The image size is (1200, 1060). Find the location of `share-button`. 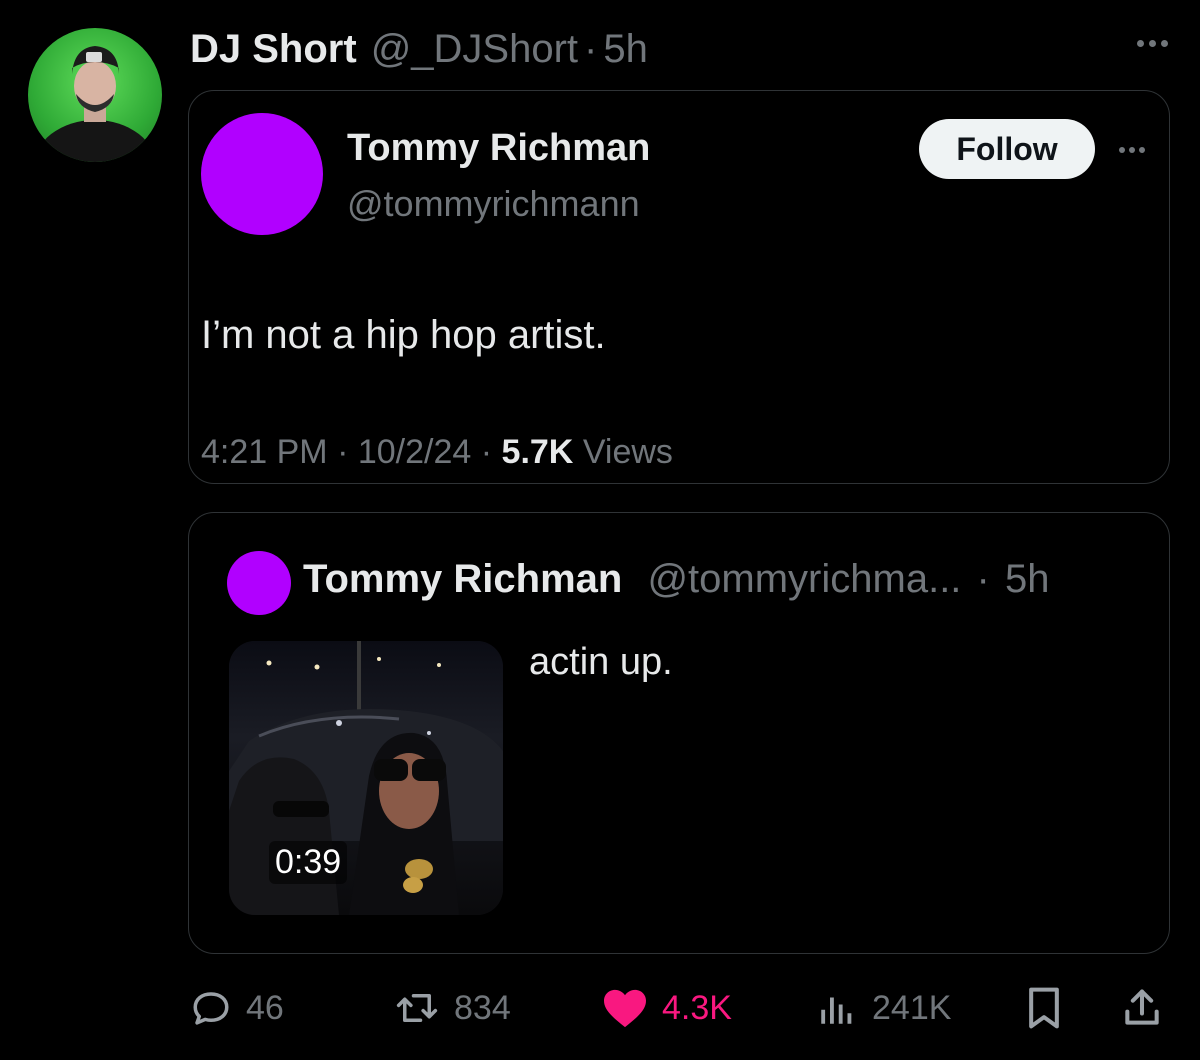

share-button is located at coordinates (1142, 1008).